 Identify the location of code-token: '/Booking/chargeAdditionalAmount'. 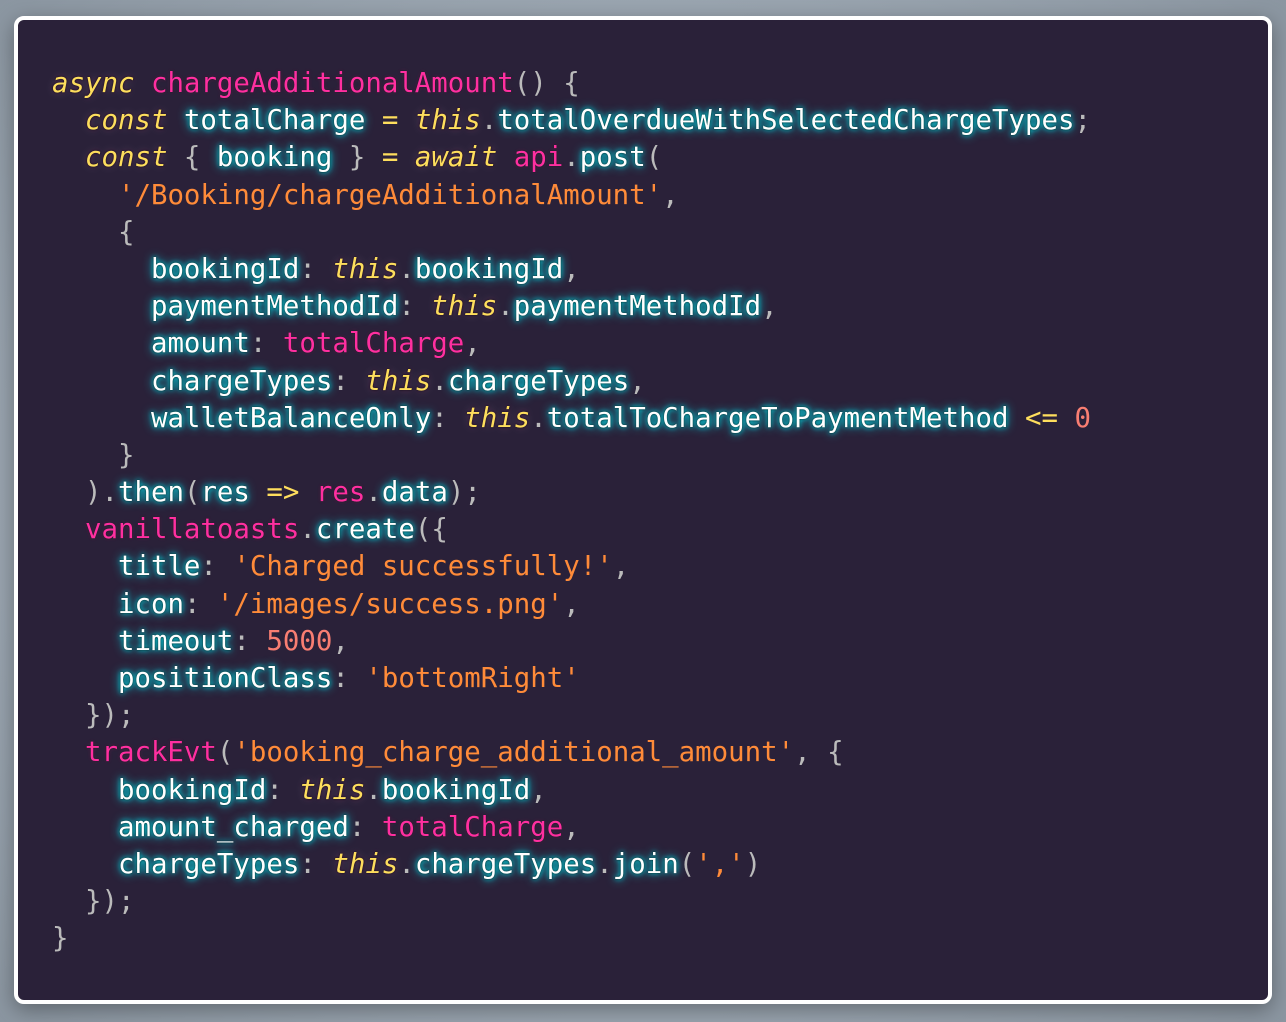
(390, 195).